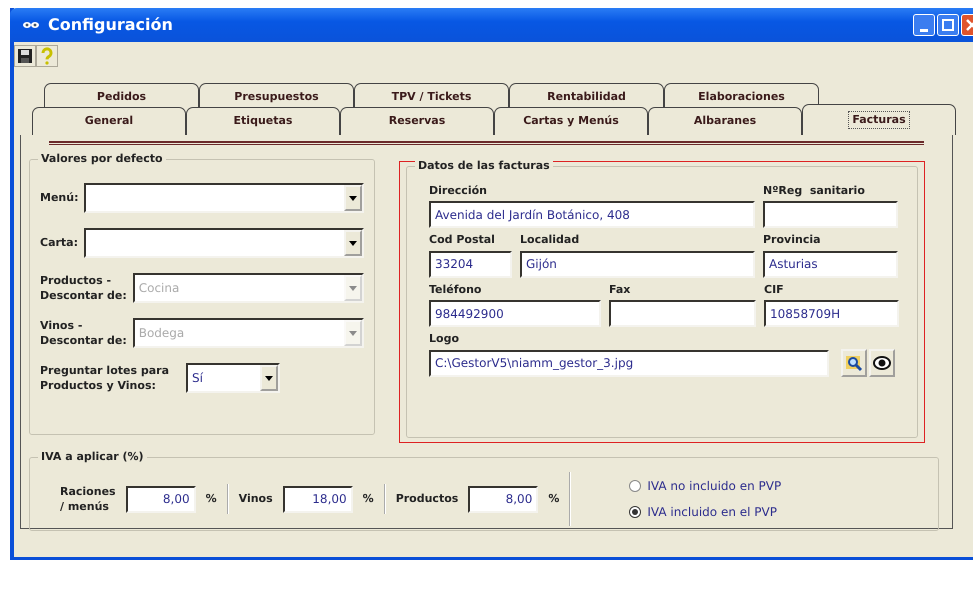 This screenshot has width=973, height=605. What do you see at coordinates (458, 190) in the screenshot?
I see `field-label: Dirección` at bounding box center [458, 190].